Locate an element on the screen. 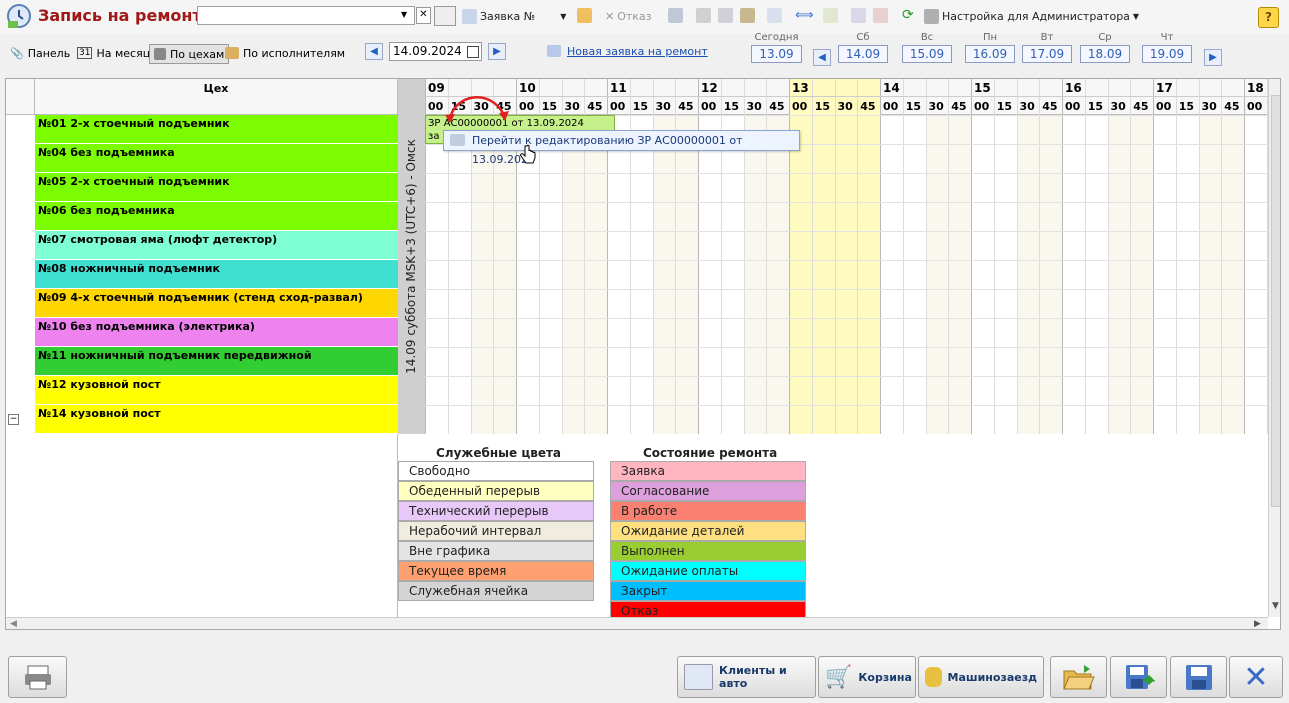 This screenshot has height=703, width=1289. chart-icon is located at coordinates (830, 15).